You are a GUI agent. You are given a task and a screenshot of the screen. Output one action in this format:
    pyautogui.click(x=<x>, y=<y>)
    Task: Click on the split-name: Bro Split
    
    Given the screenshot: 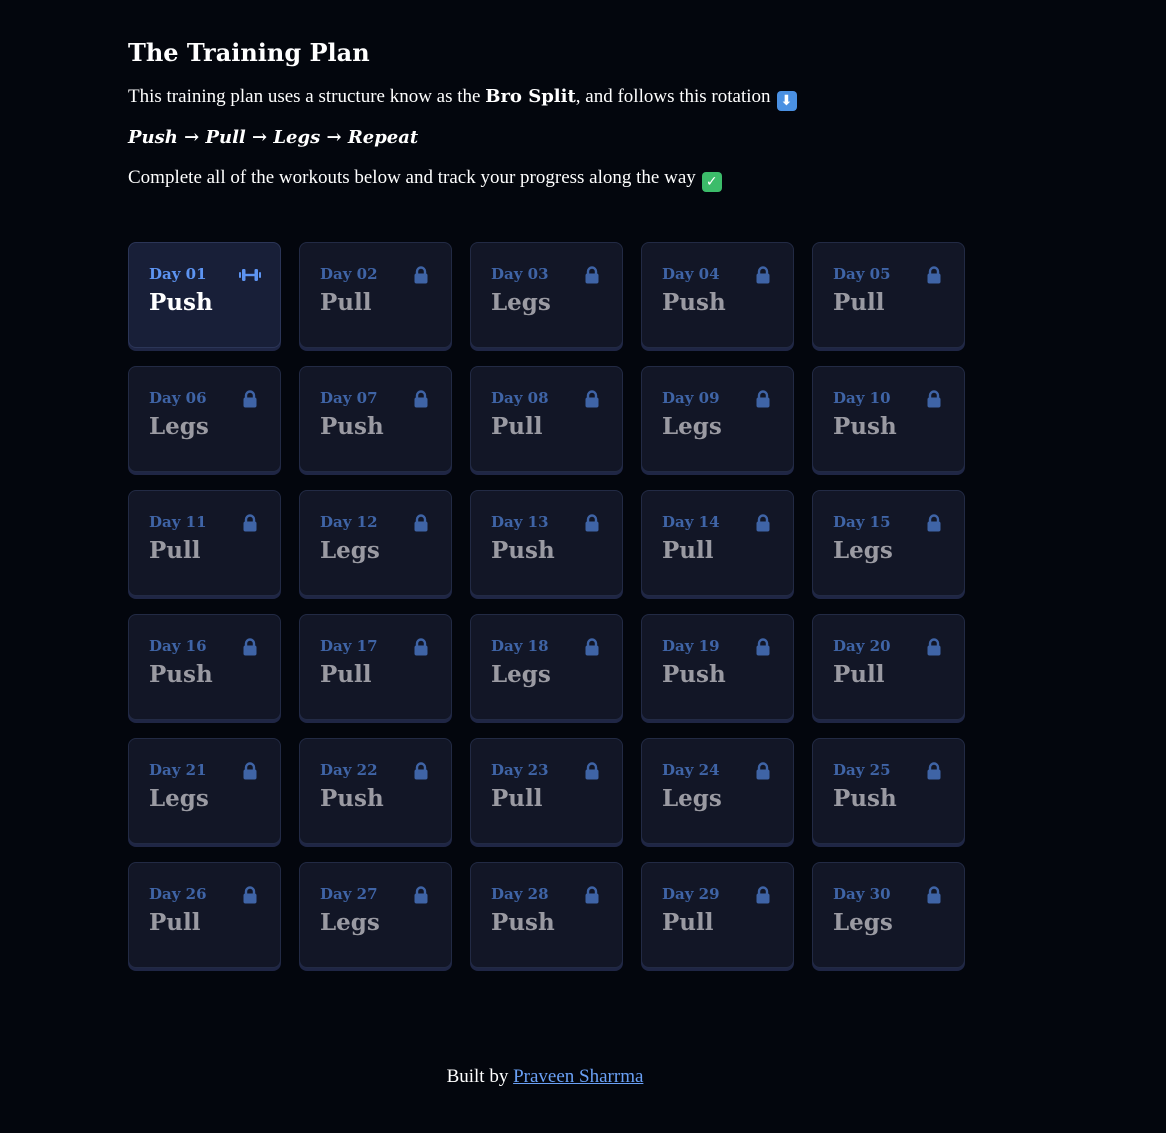 What is the action you would take?
    pyautogui.click(x=530, y=96)
    